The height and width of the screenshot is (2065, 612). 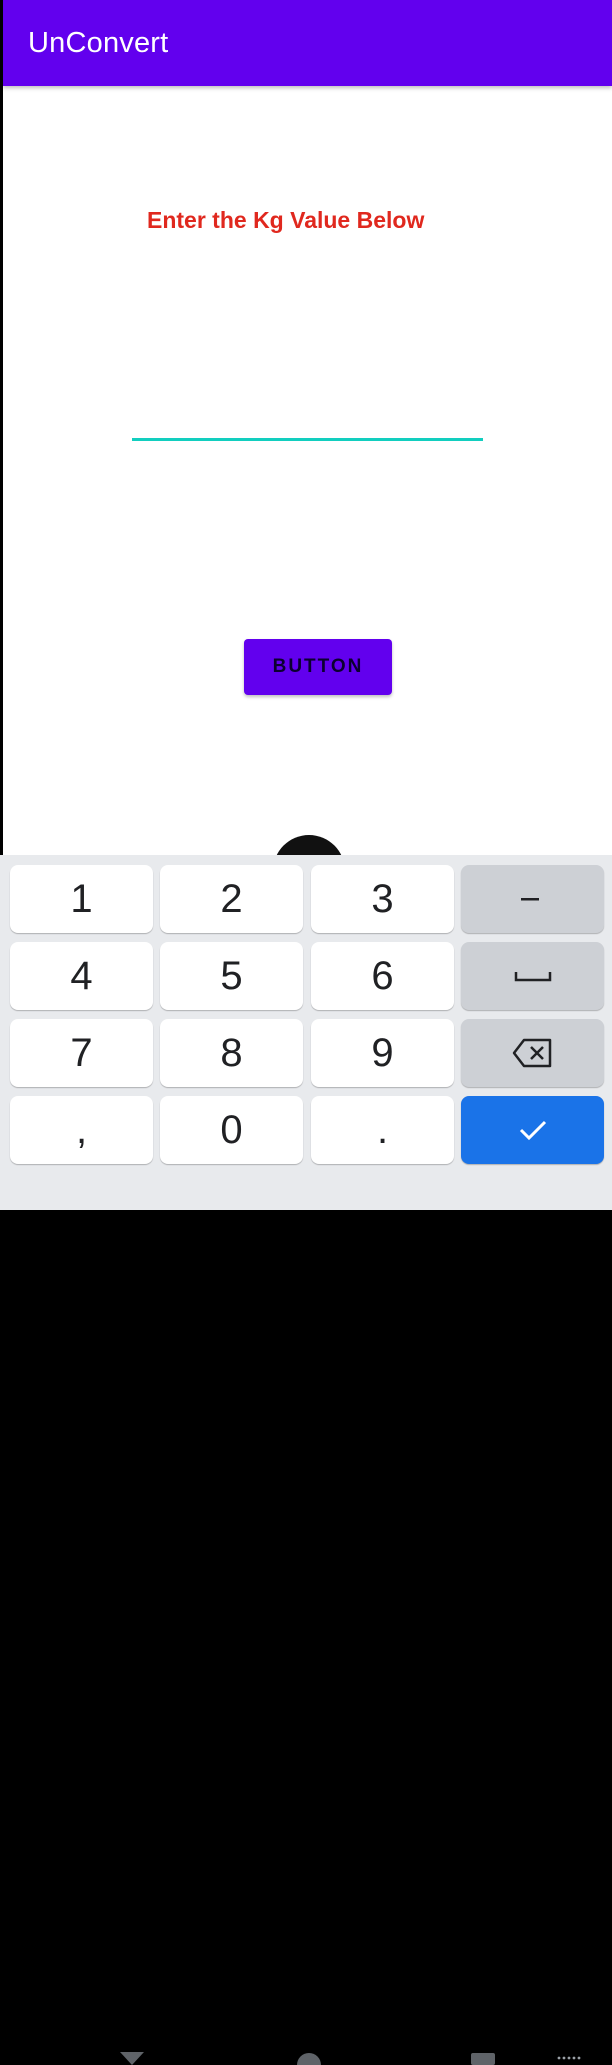 I want to click on key-3: 3, so click(x=382, y=899).